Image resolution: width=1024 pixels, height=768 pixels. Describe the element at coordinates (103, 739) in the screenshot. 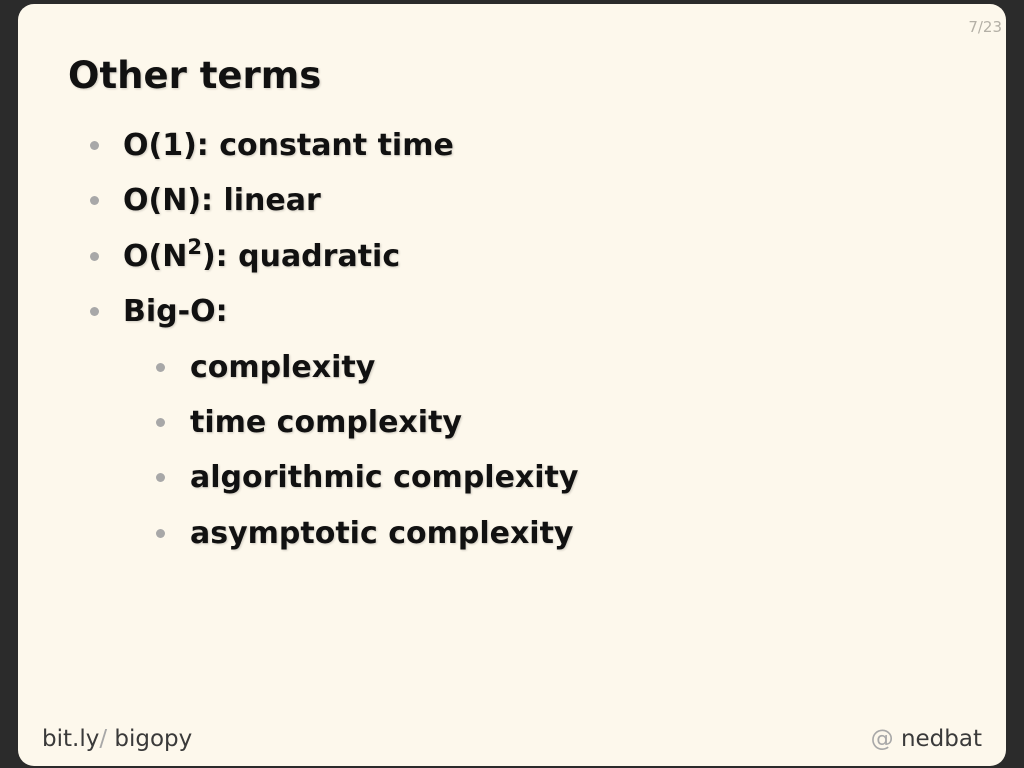

I see `footer-link-slash: /` at that location.